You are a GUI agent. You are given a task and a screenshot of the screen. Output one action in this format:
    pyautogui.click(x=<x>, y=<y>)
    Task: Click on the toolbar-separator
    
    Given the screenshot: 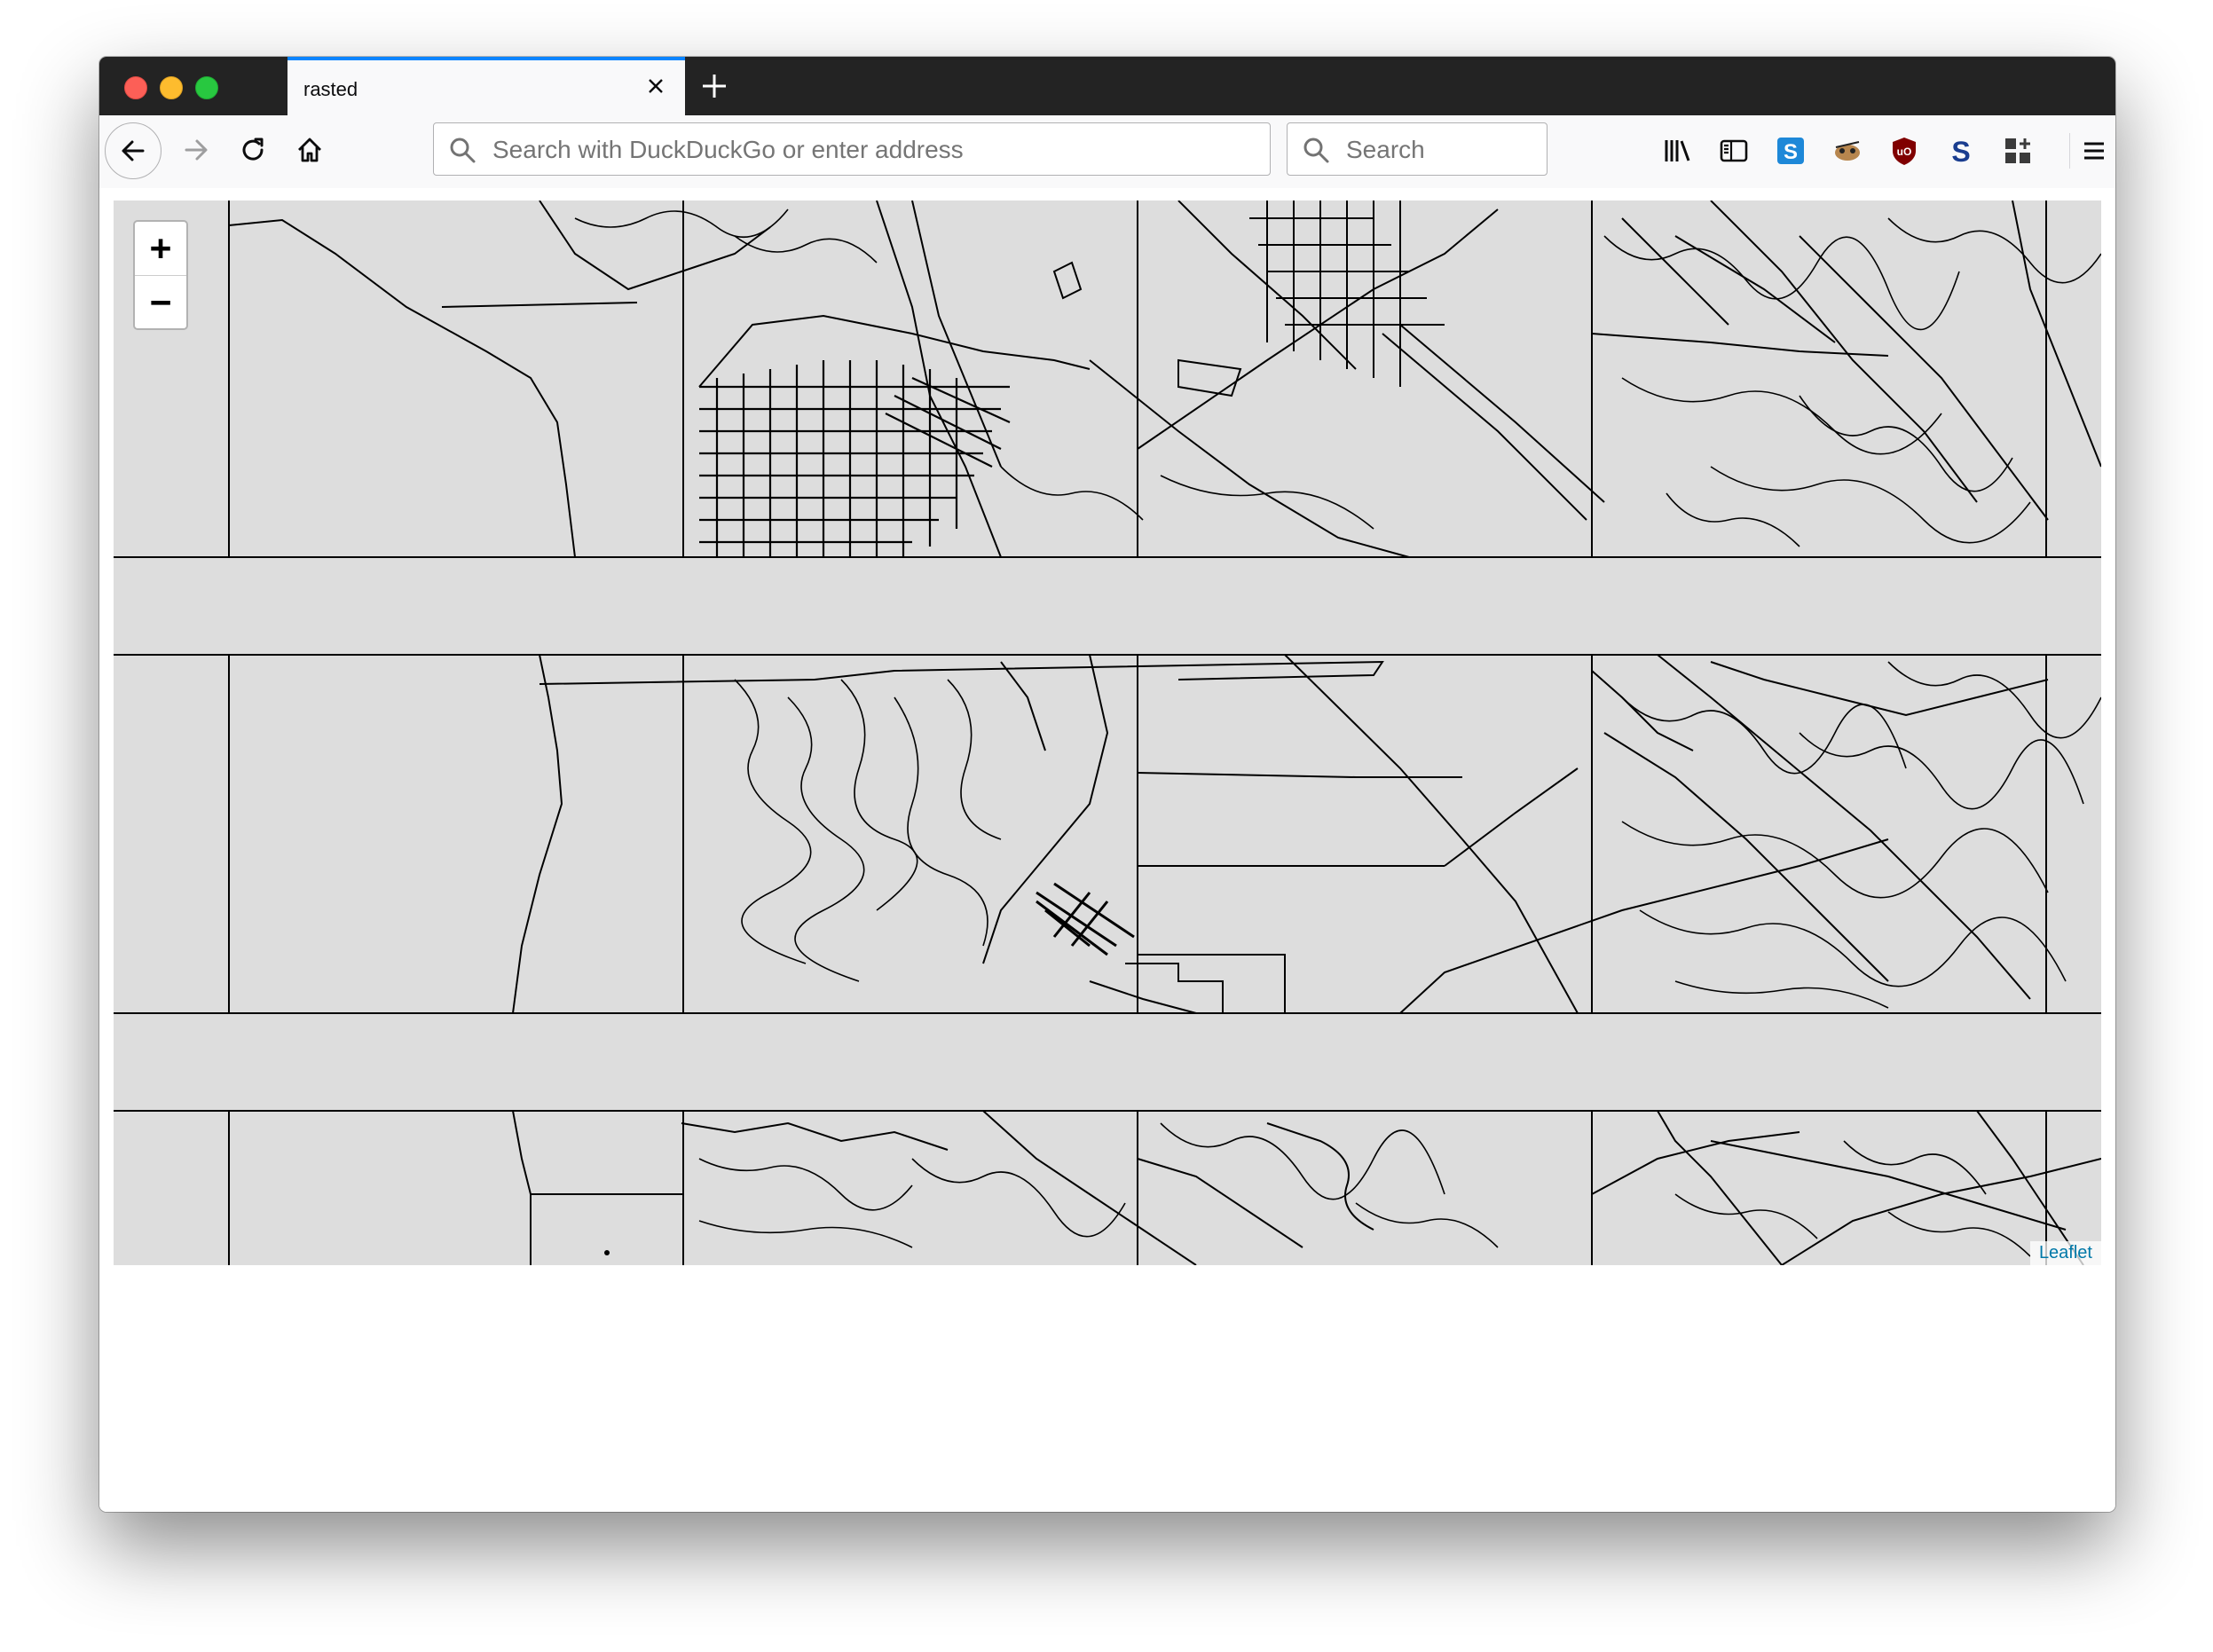 What is the action you would take?
    pyautogui.click(x=2069, y=151)
    